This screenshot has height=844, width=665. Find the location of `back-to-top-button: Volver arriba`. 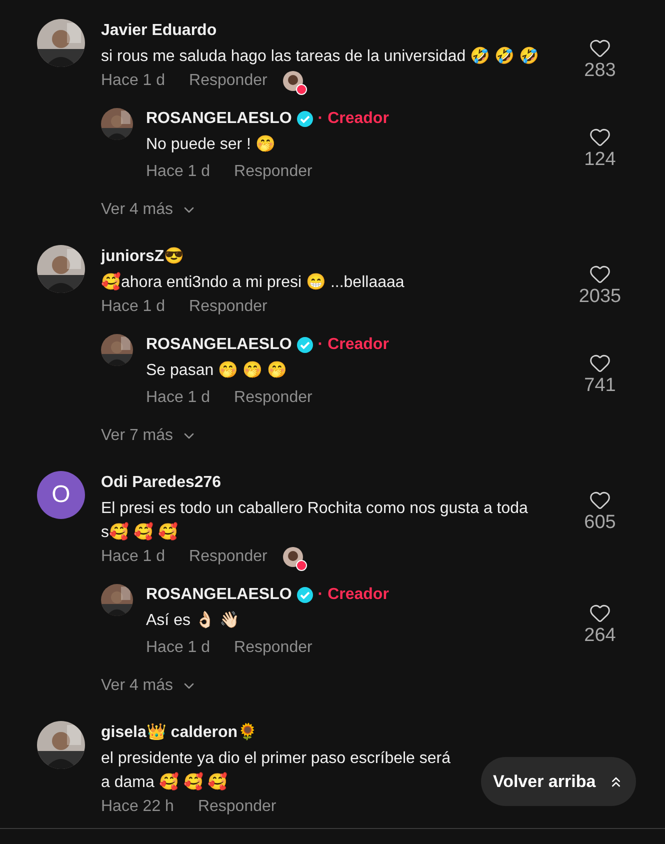

back-to-top-button: Volver arriba is located at coordinates (558, 781).